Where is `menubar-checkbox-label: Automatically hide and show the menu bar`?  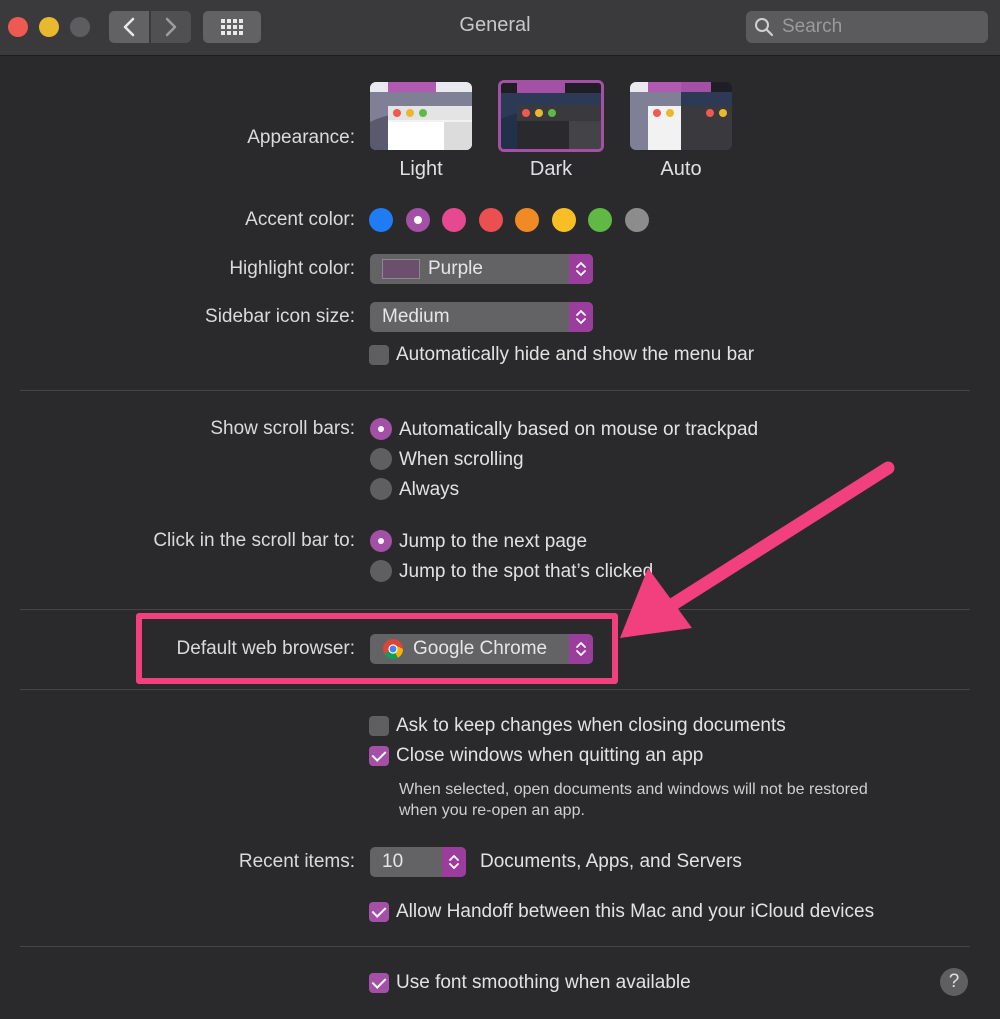 menubar-checkbox-label: Automatically hide and show the menu bar is located at coordinates (575, 355).